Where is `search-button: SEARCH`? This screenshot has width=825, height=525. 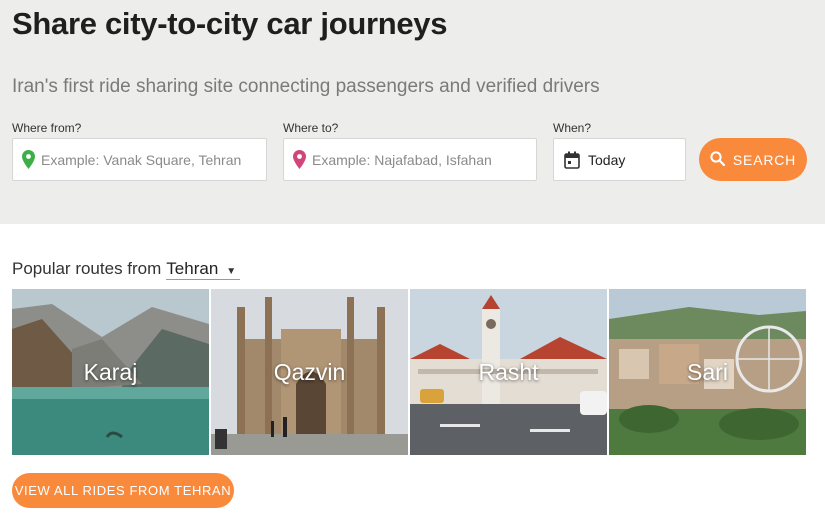
search-button: SEARCH is located at coordinates (753, 159).